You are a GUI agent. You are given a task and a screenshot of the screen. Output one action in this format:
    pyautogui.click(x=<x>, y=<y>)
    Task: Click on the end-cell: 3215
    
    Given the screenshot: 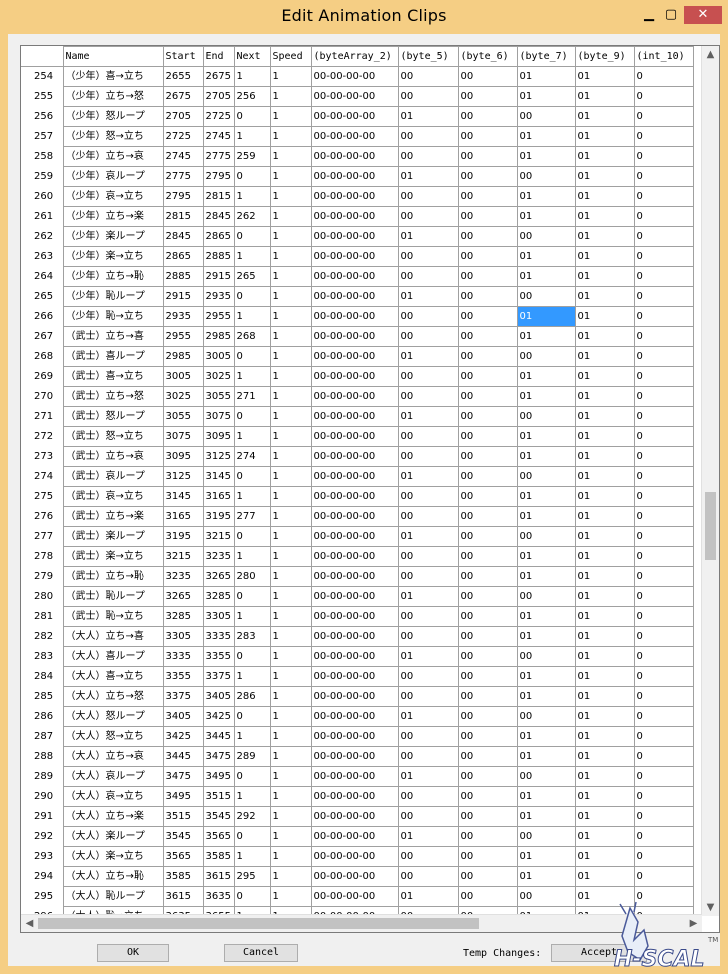 What is the action you would take?
    pyautogui.click(x=218, y=536)
    